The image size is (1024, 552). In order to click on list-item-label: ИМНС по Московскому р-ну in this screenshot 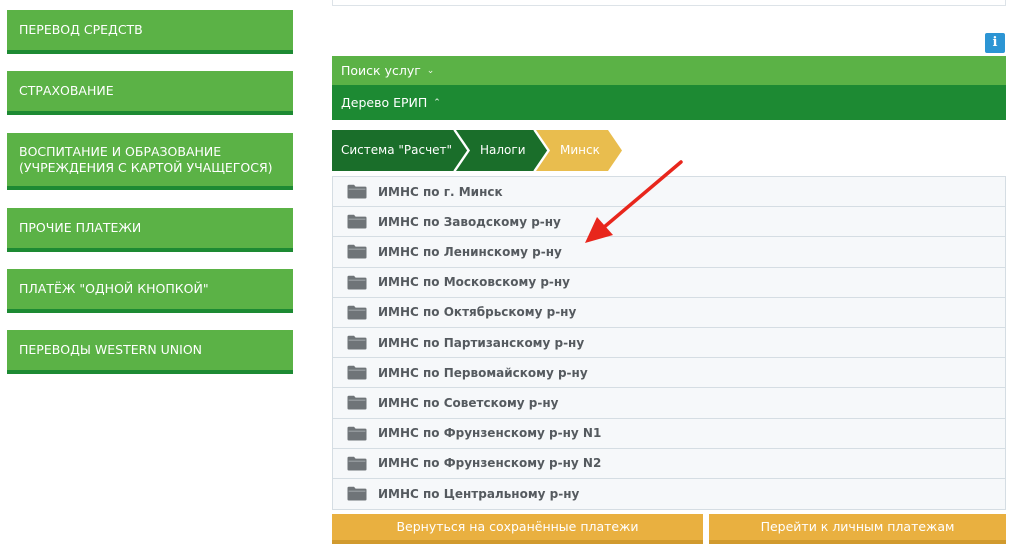, I will do `click(474, 282)`.